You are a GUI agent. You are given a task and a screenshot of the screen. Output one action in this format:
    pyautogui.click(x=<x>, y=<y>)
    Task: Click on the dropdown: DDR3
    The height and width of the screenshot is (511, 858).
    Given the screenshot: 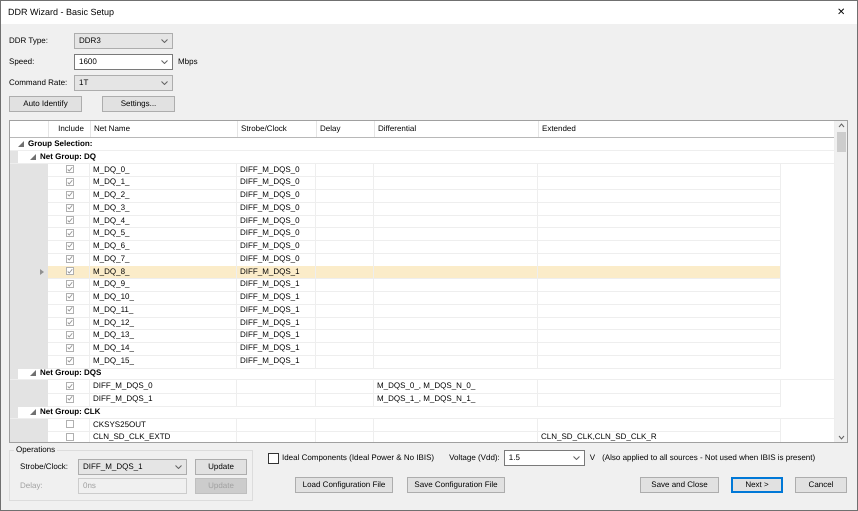 What is the action you would take?
    pyautogui.click(x=123, y=41)
    